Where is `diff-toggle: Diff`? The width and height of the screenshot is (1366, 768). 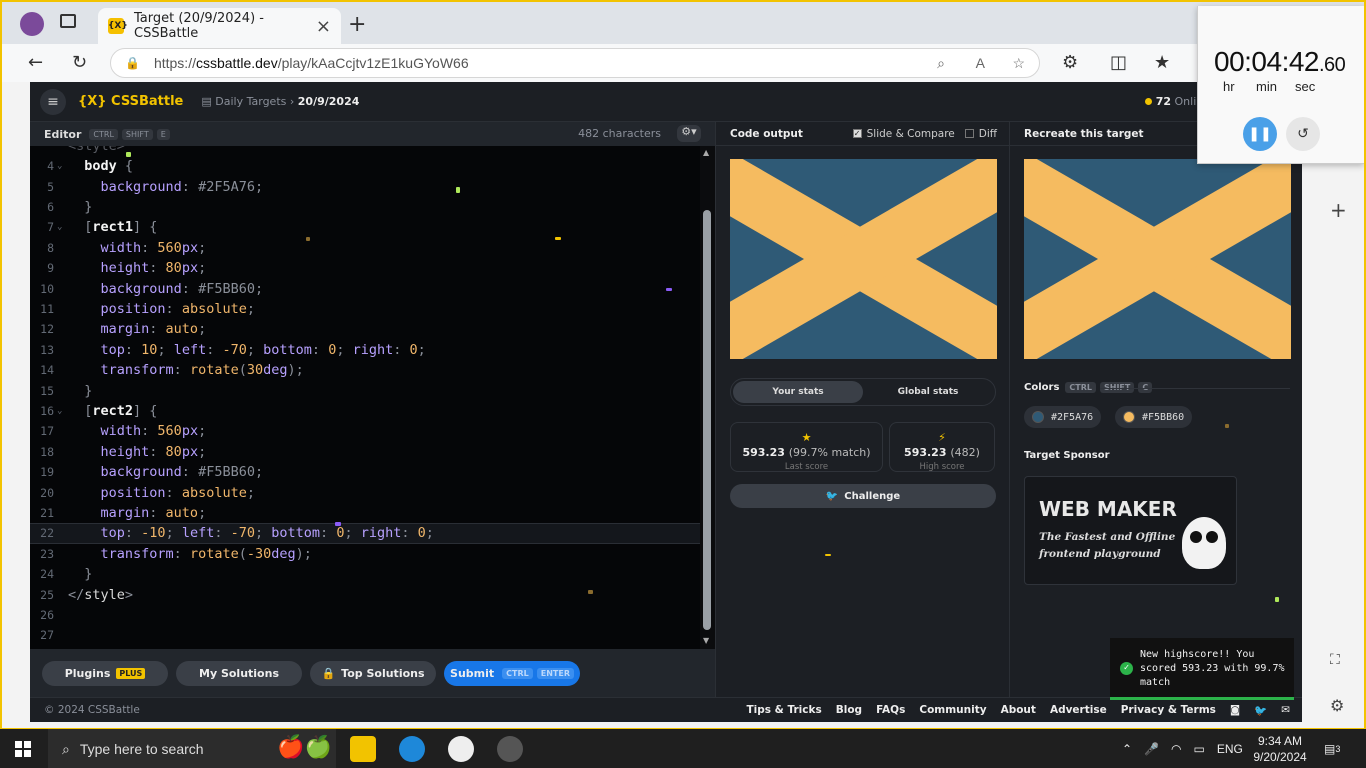 diff-toggle: Diff is located at coordinates (980, 134).